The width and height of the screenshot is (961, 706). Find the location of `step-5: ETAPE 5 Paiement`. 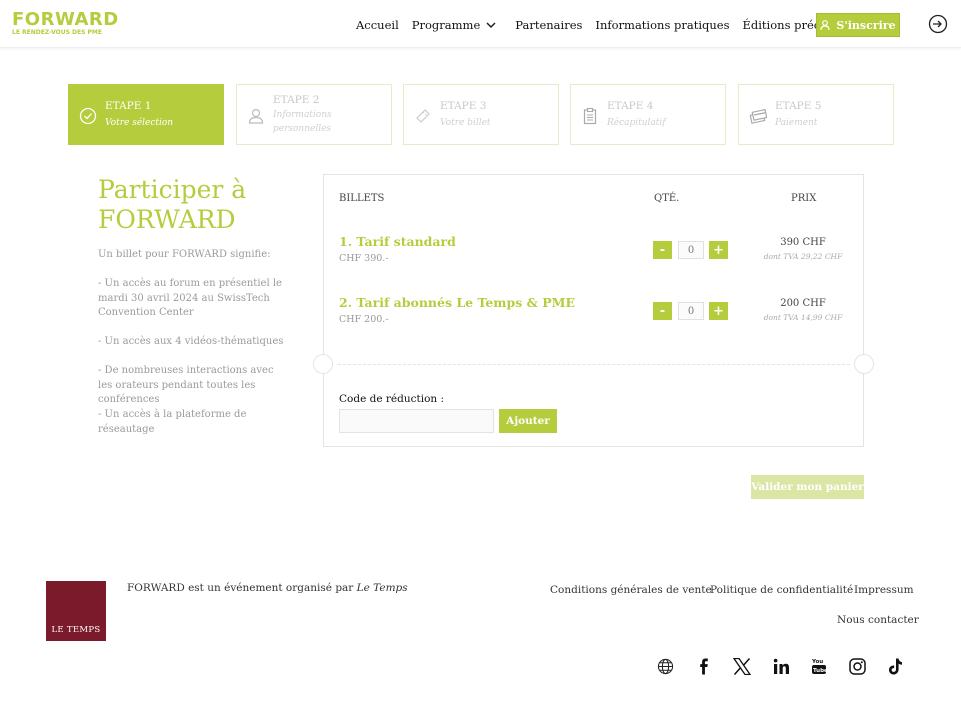

step-5: ETAPE 5 Paiement is located at coordinates (816, 114).